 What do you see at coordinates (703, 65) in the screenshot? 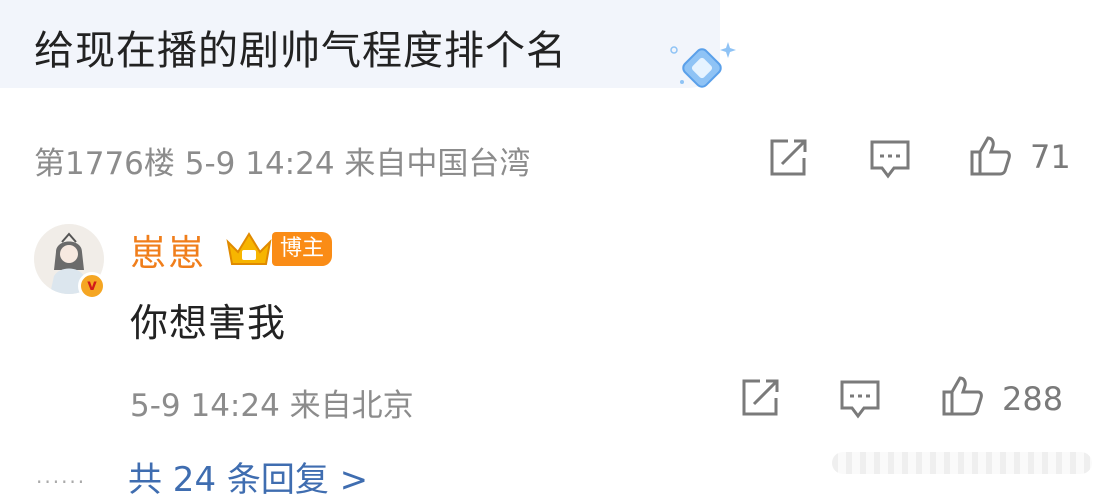
I see `diamond-sticker-icon` at bounding box center [703, 65].